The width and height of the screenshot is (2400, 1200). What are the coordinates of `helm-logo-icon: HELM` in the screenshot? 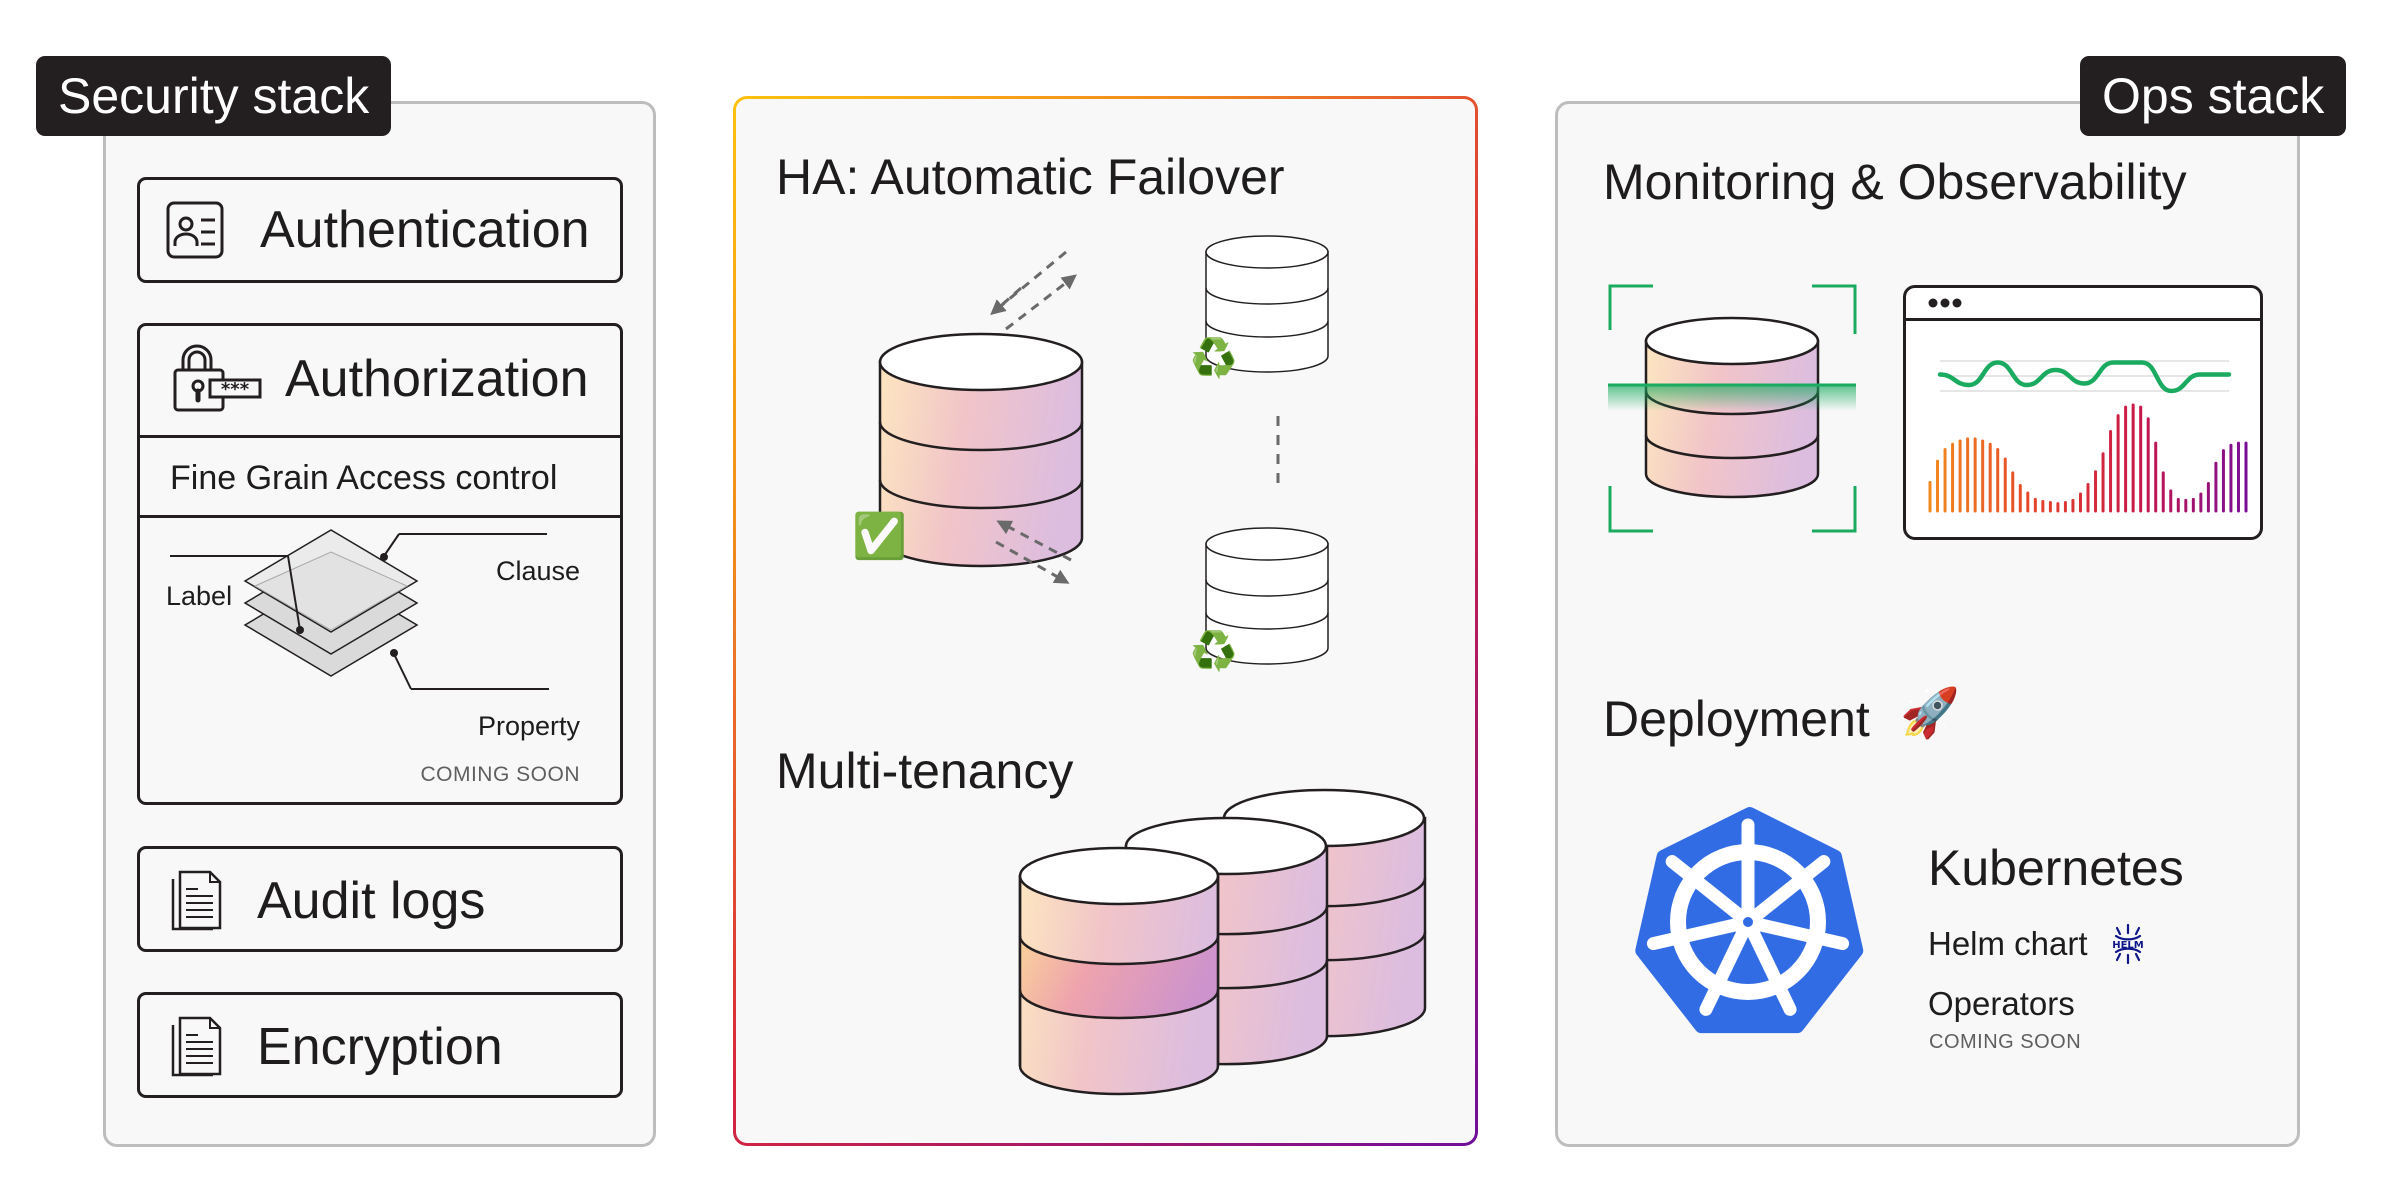 It's located at (2128, 944).